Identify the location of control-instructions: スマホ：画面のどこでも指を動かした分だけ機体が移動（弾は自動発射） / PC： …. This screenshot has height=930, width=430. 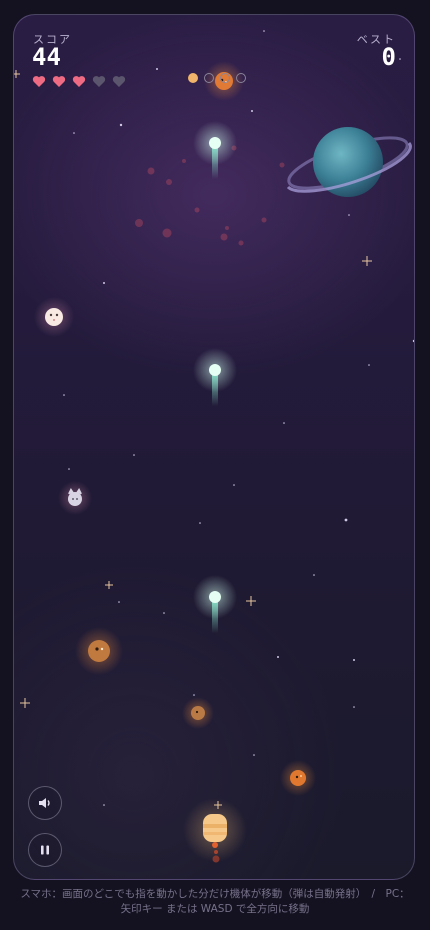
(215, 902).